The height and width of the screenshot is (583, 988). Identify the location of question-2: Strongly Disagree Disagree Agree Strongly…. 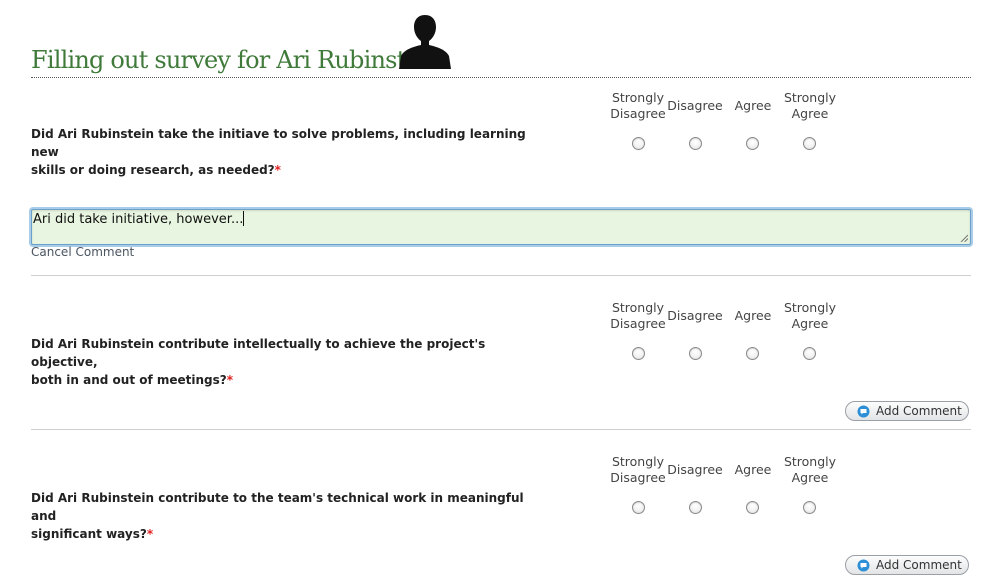
(501, 342).